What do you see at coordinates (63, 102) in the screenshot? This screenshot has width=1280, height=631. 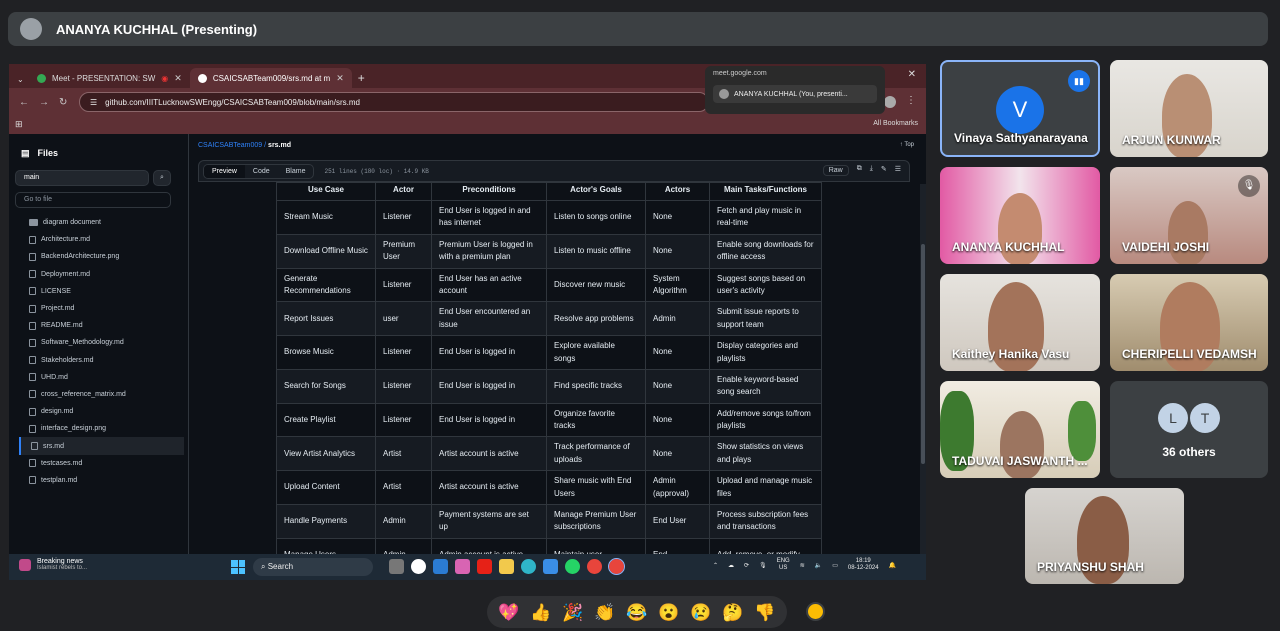 I see `reload-icon: ↻` at bounding box center [63, 102].